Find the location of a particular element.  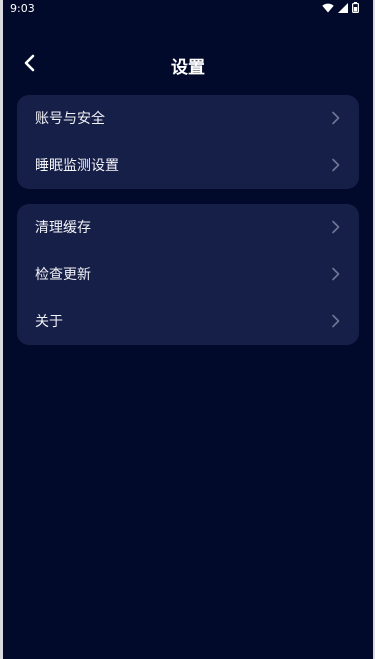

settings-item-sleep-monitoring: 睡眠监测设置 is located at coordinates (188, 165).